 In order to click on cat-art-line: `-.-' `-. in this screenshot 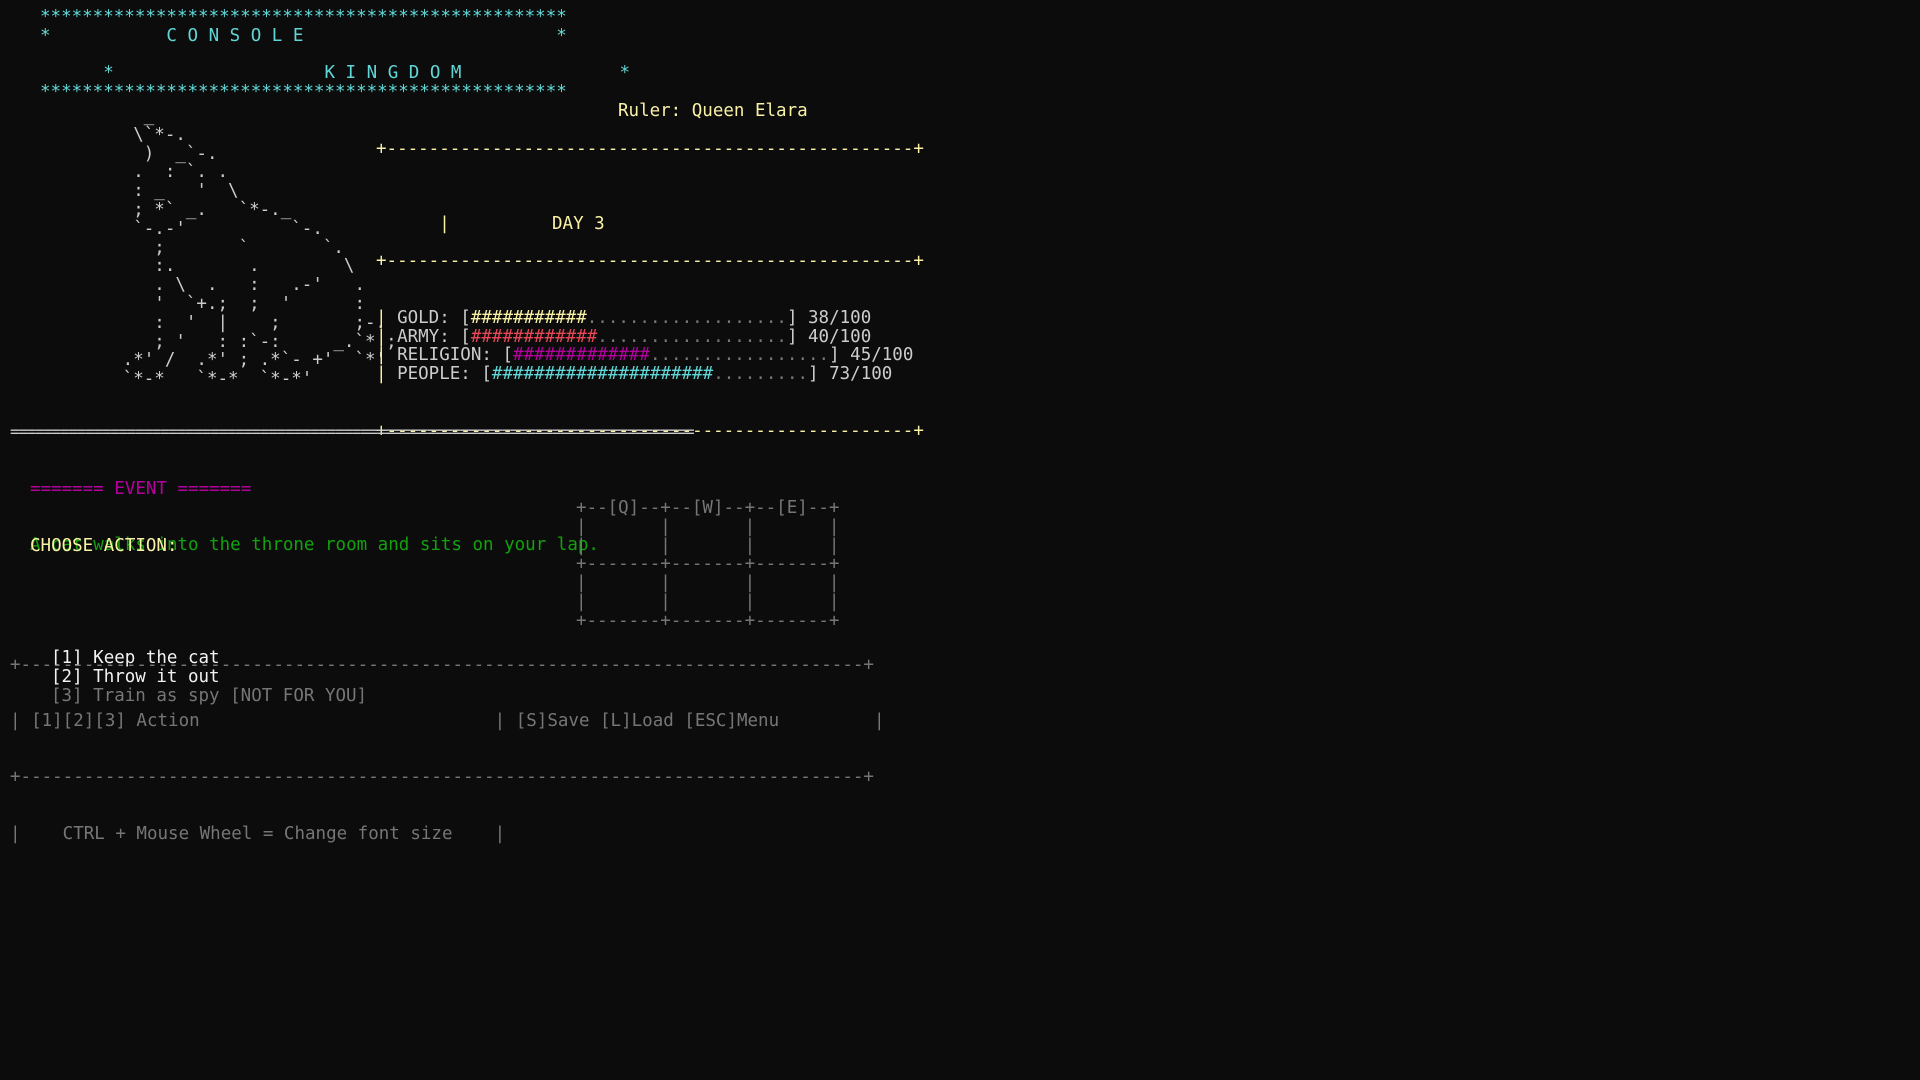, I will do `click(196, 228)`.